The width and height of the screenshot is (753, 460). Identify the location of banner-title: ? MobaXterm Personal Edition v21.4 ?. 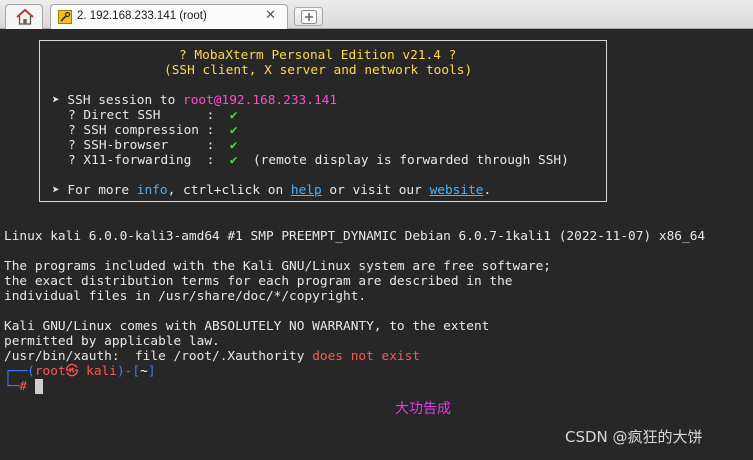
(318, 55).